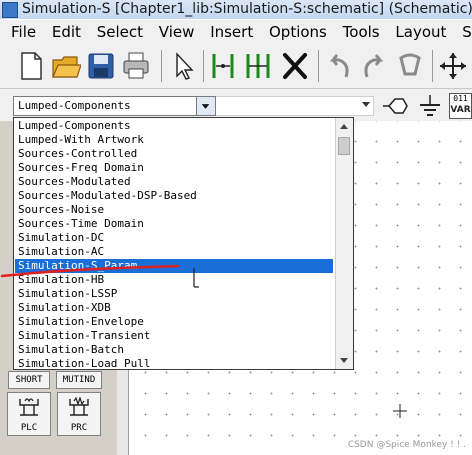  I want to click on insert-pin-icon, so click(223, 66).